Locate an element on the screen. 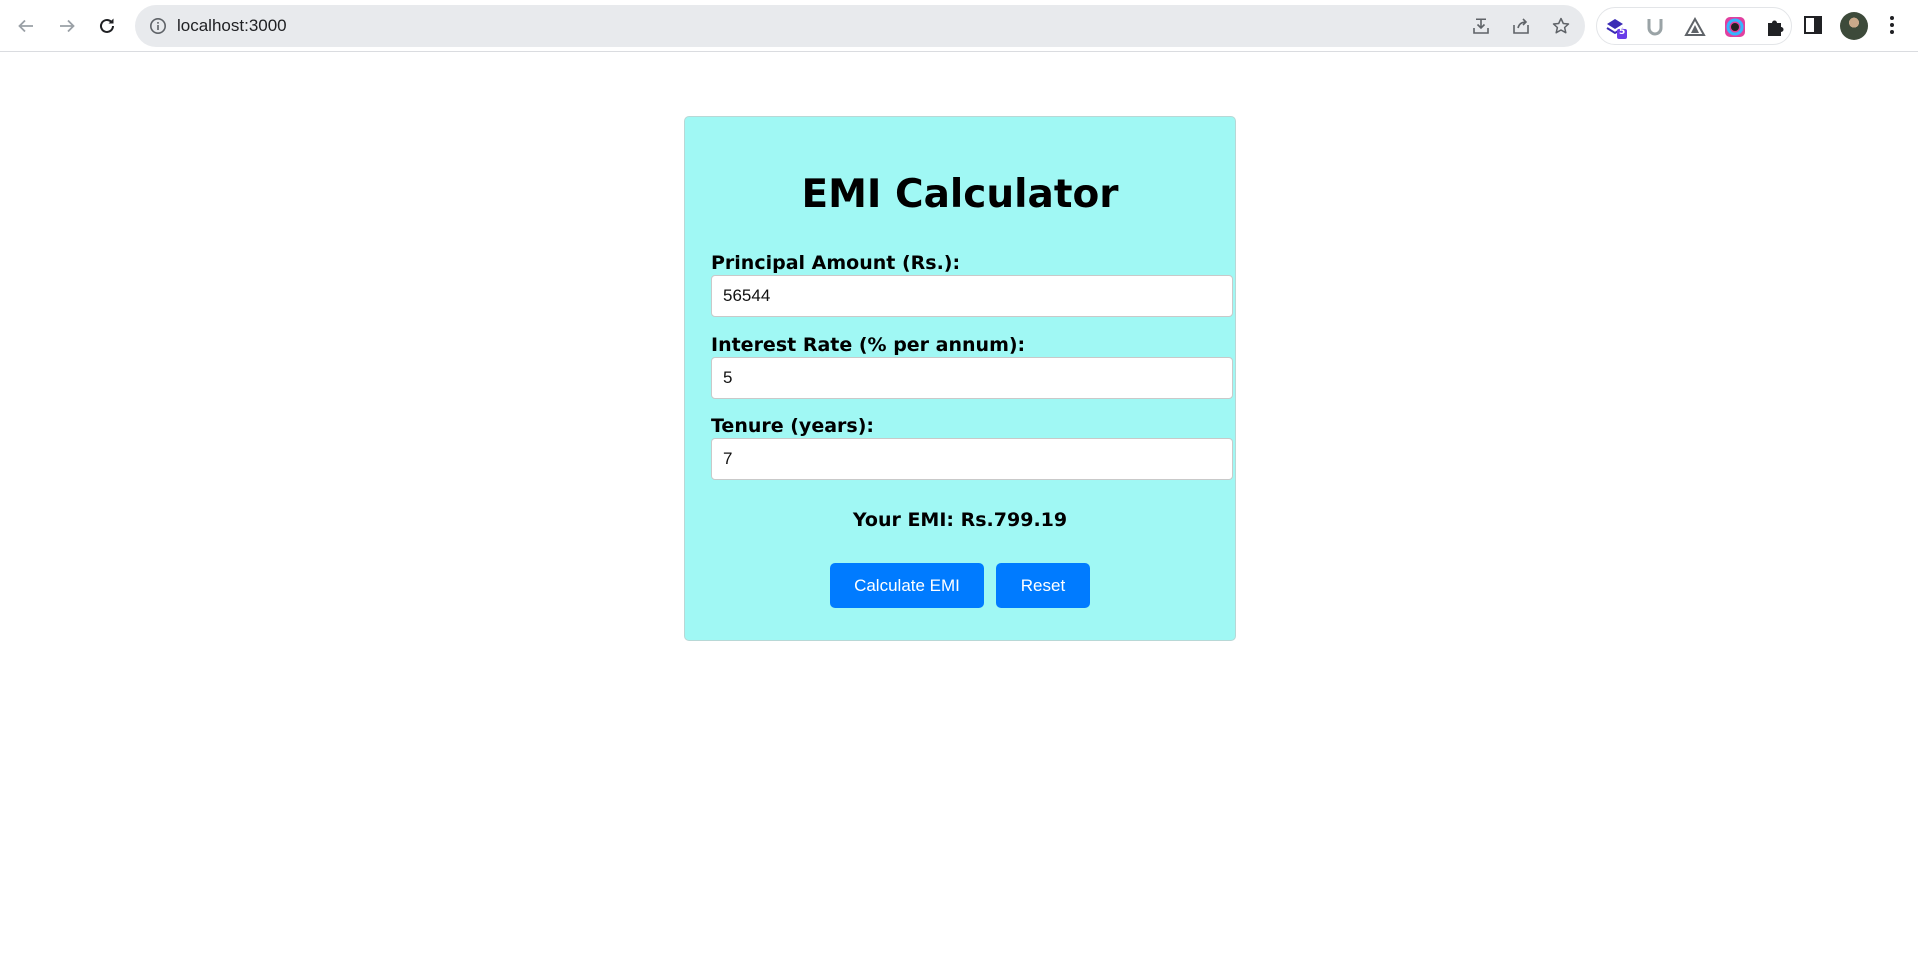  browser-toolbar: localhost:3000 5 is located at coordinates (959, 26).